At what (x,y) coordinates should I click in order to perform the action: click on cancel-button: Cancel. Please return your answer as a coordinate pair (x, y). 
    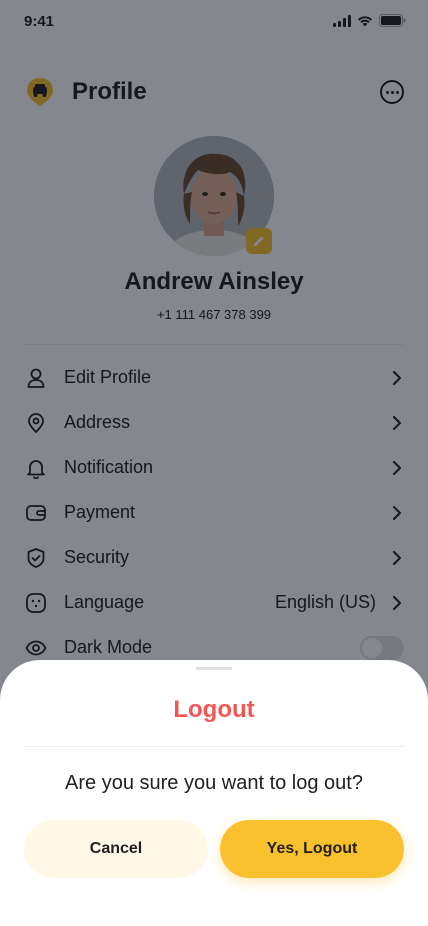
    Looking at the image, I should click on (116, 849).